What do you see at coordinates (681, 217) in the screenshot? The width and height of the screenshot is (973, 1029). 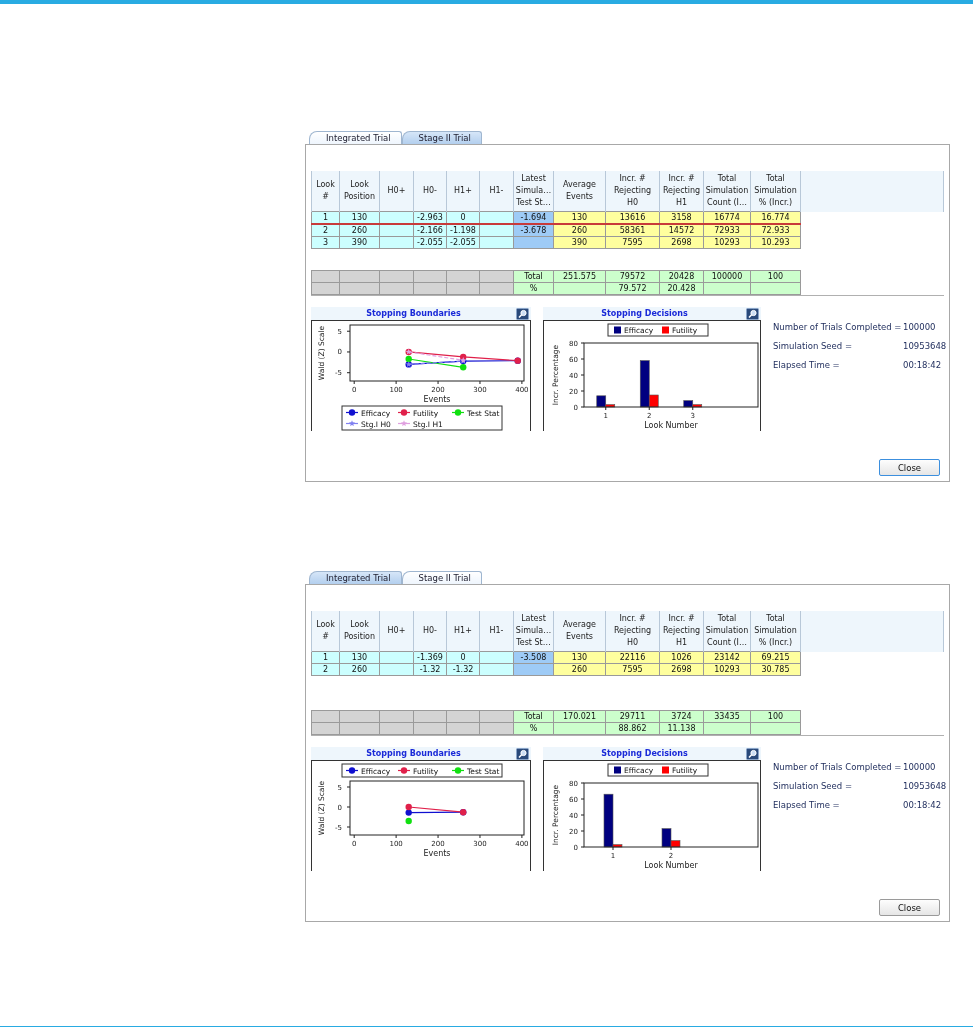 I see `table-cell: 3158` at bounding box center [681, 217].